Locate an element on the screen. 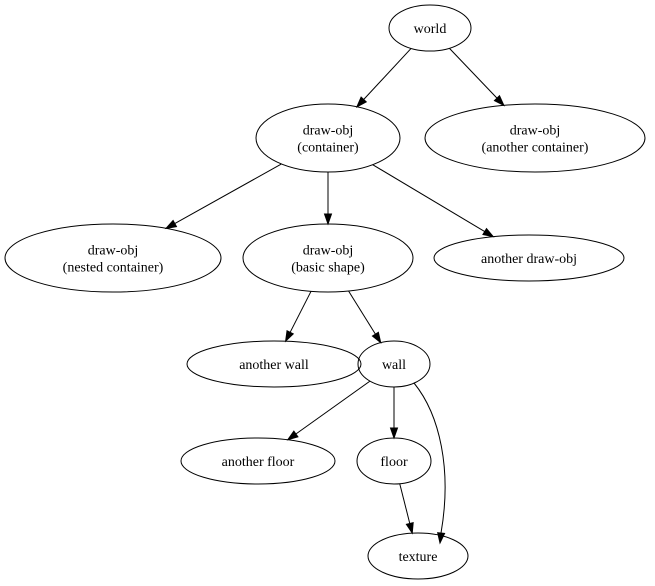 The width and height of the screenshot is (655, 586). node-world-label: world is located at coordinates (430, 29).